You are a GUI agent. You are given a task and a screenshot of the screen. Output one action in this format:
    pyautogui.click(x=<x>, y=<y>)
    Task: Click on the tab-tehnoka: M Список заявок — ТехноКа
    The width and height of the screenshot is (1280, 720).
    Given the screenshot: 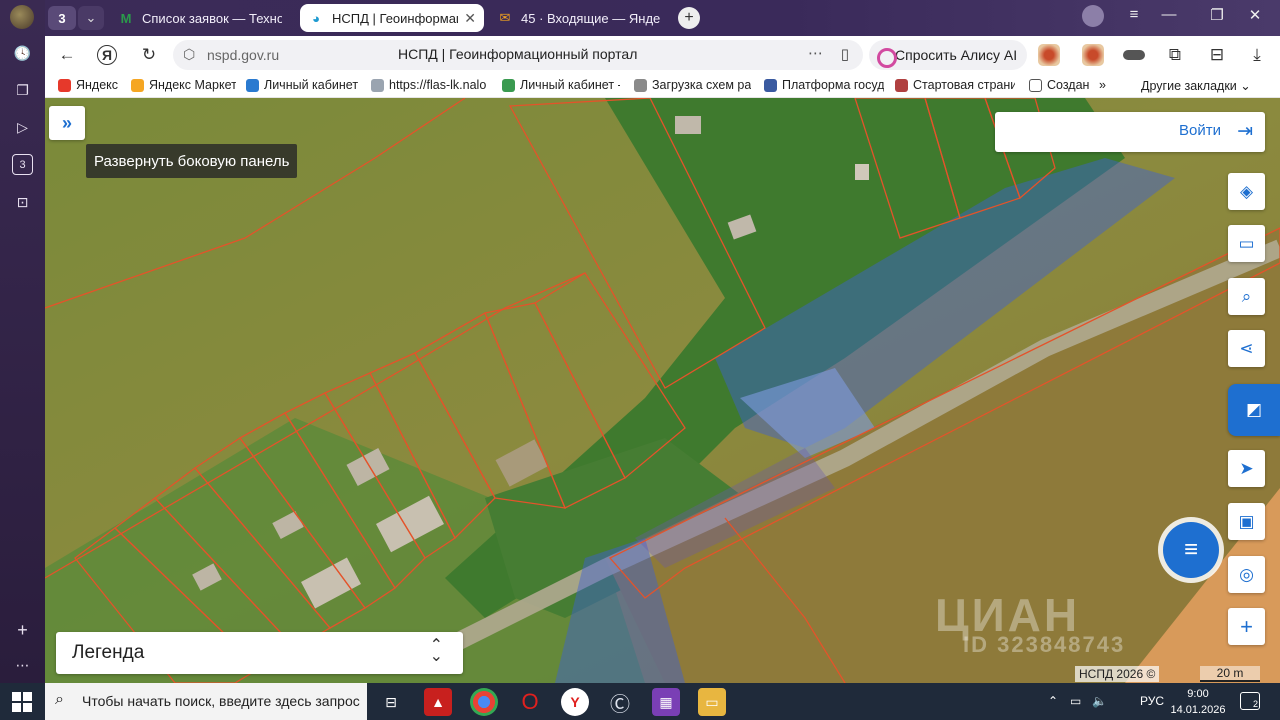 What is the action you would take?
    pyautogui.click(x=200, y=18)
    